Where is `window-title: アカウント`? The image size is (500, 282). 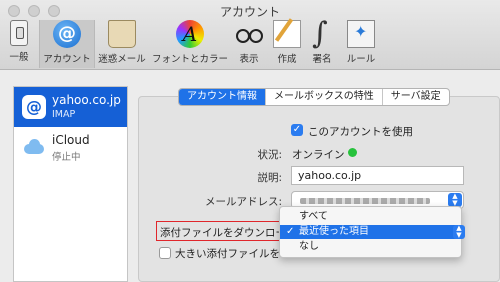 window-title: アカウント is located at coordinates (249, 12).